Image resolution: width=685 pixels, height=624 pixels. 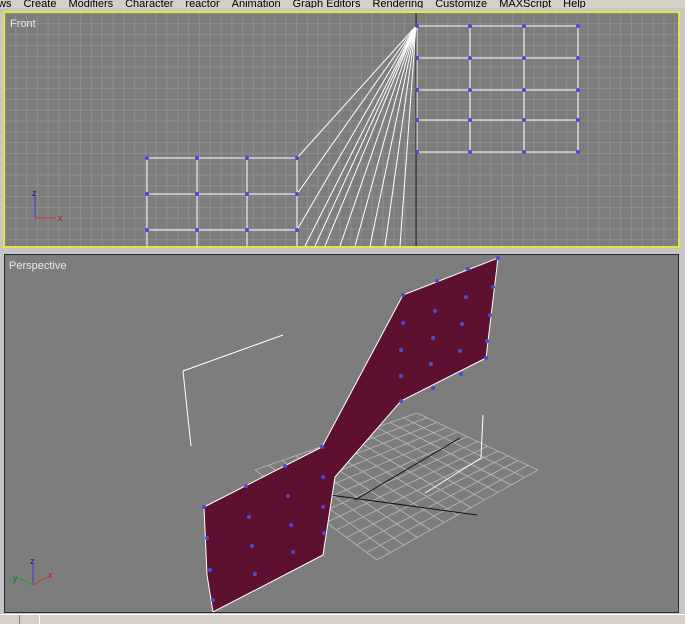 I want to click on menu-item-rendering: Rendering, so click(x=397, y=4).